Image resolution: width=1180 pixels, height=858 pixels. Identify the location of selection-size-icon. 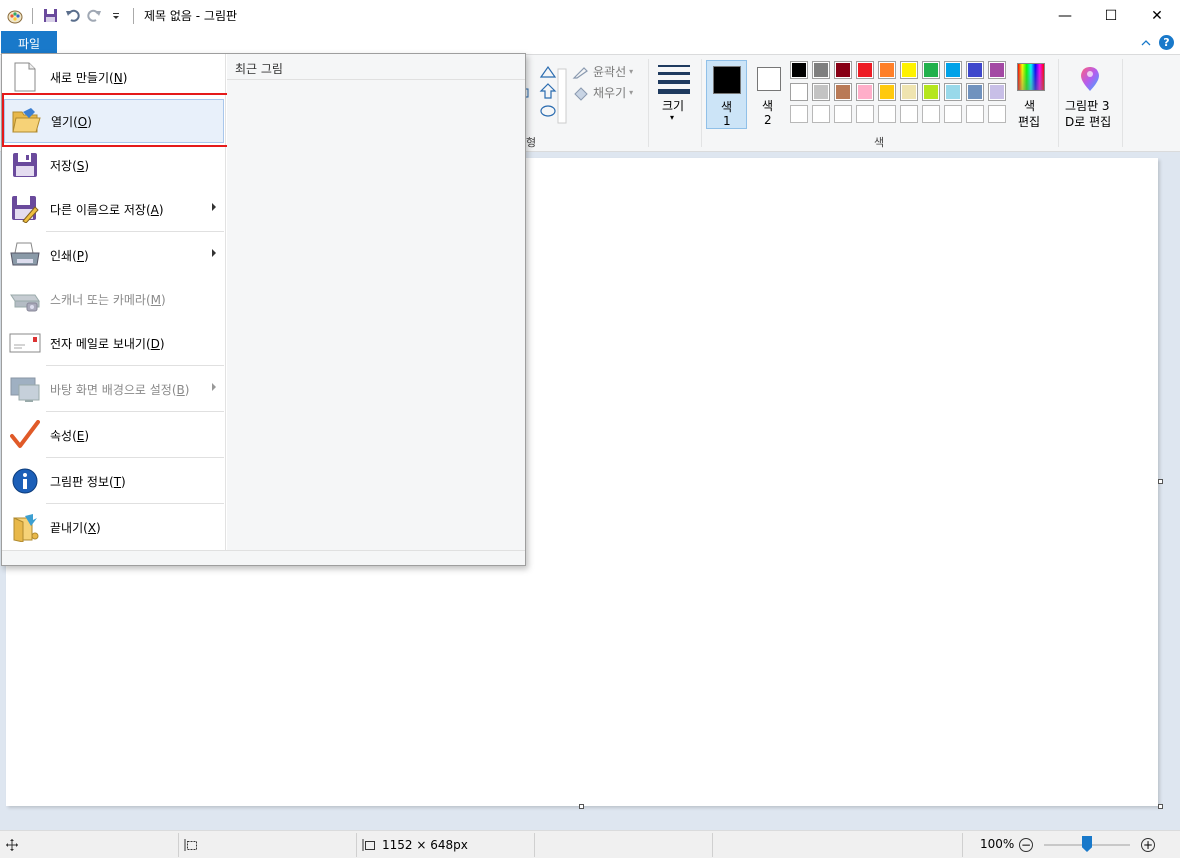
(190, 844).